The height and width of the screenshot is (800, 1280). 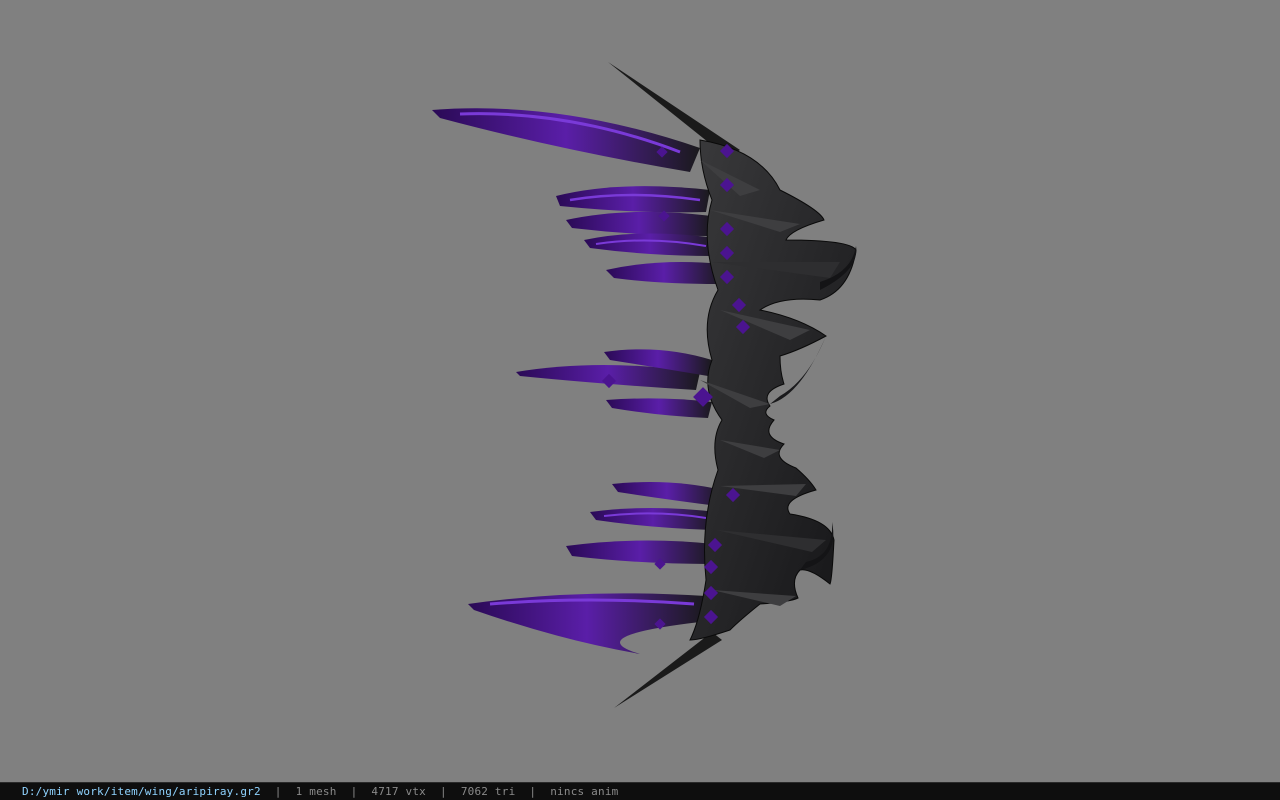 I want to click on file-path: D:/ymir work/item/wing/aripiray.gr2, so click(x=141, y=791).